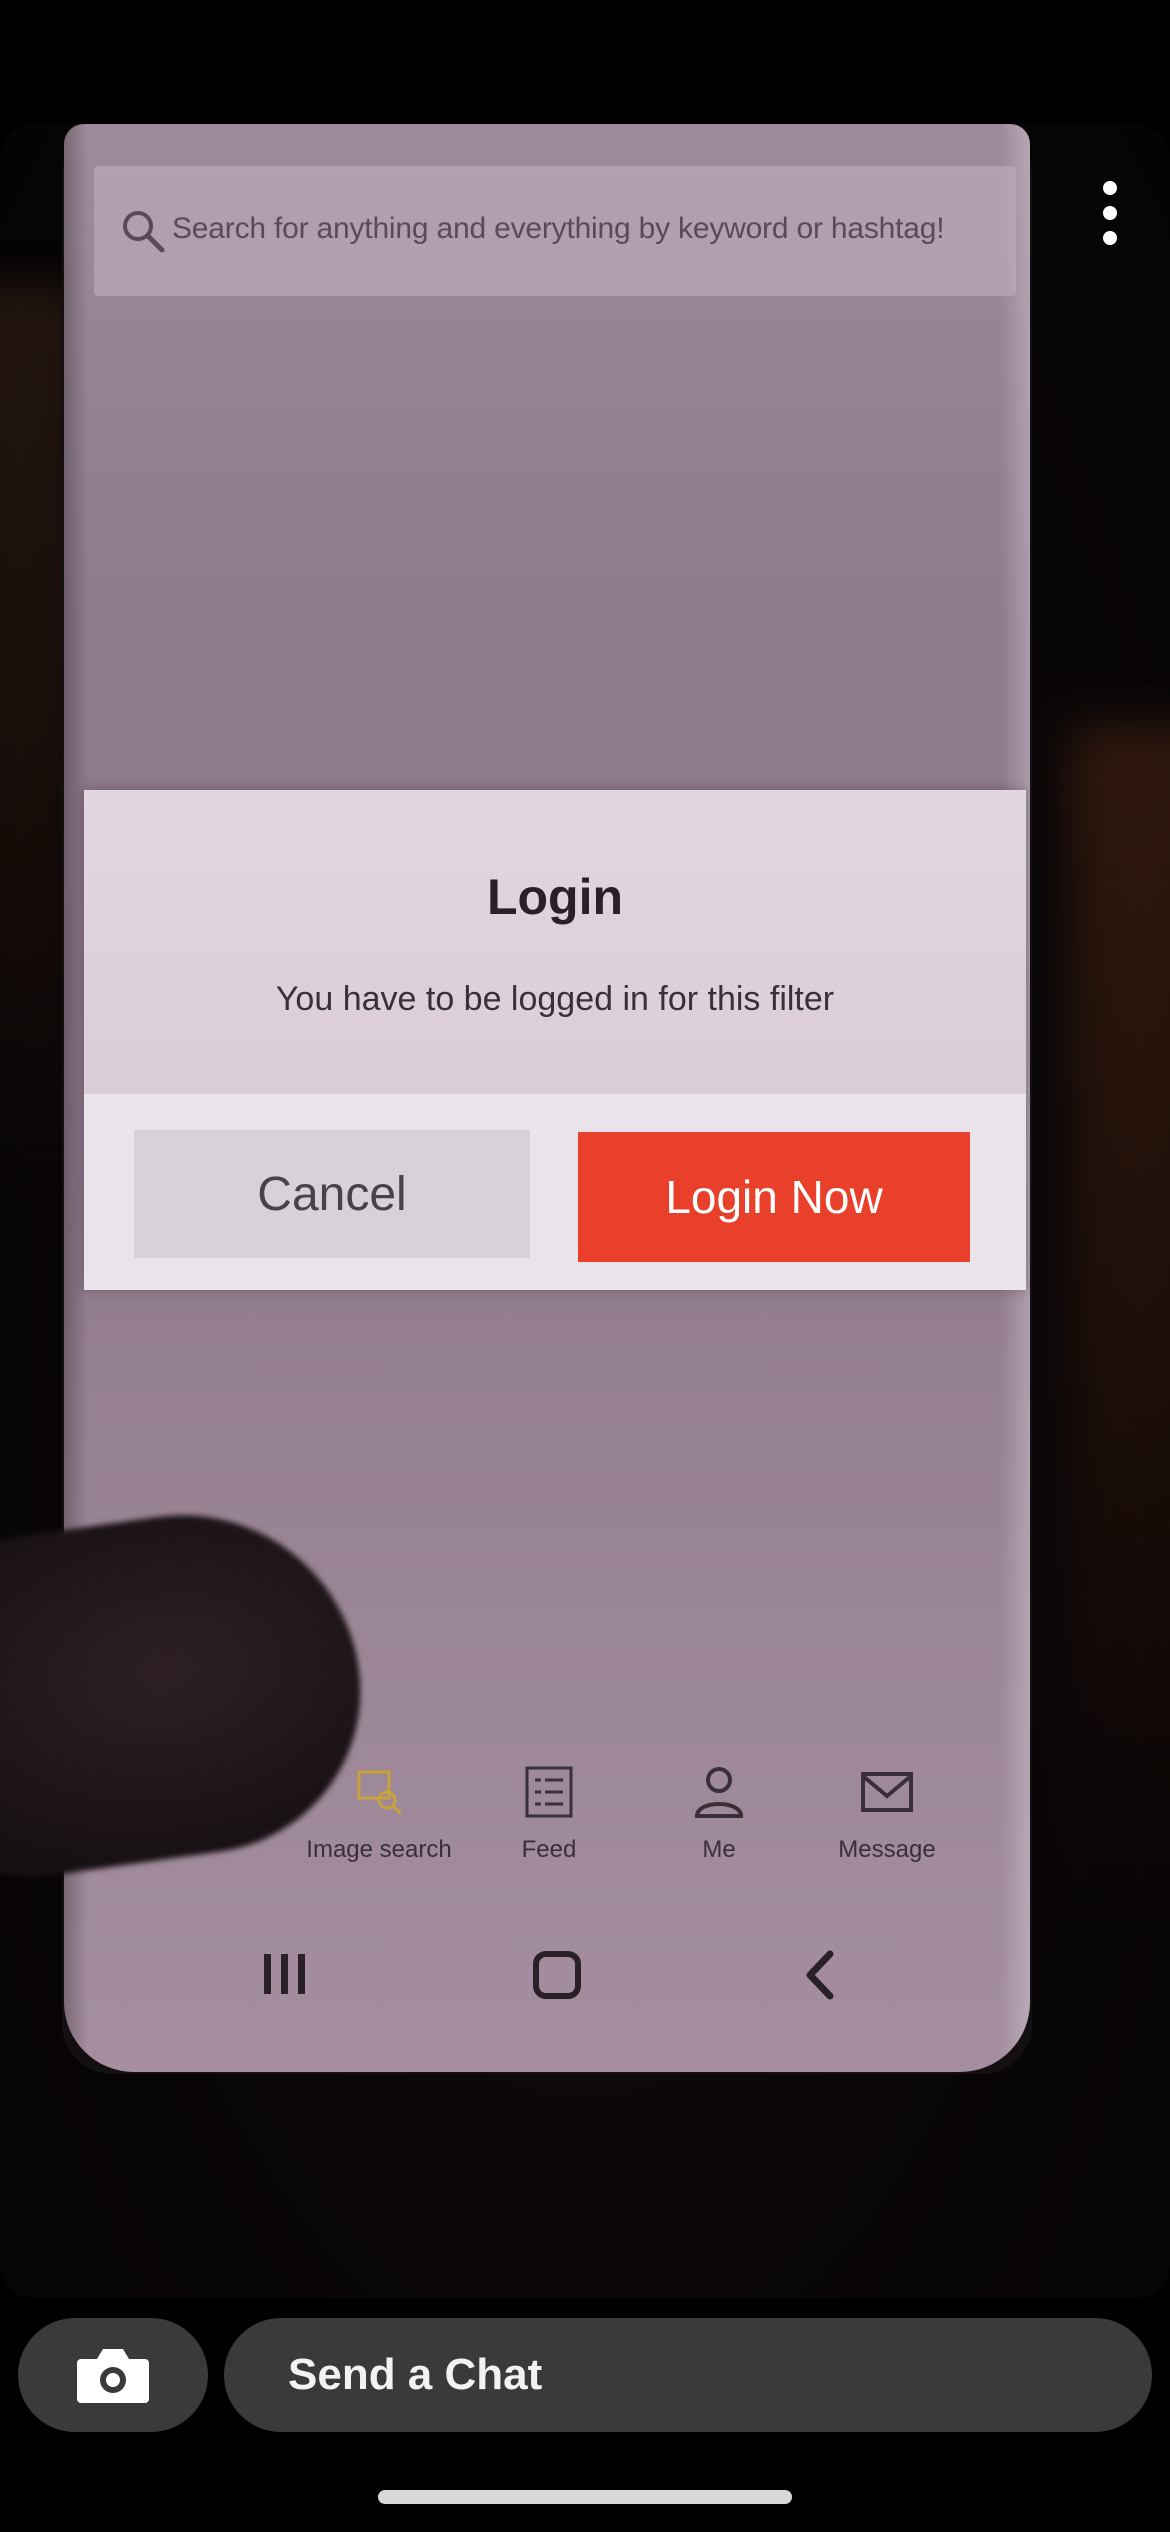  Describe the element at coordinates (719, 1849) in the screenshot. I see `nav-label: Me` at that location.